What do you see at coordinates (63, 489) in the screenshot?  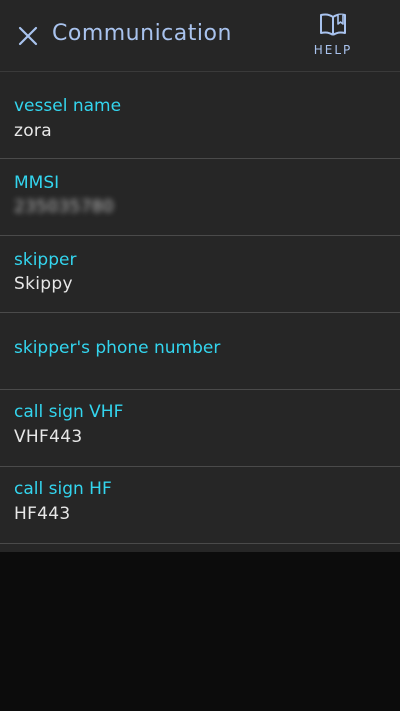 I see `field-label: call sign HF` at bounding box center [63, 489].